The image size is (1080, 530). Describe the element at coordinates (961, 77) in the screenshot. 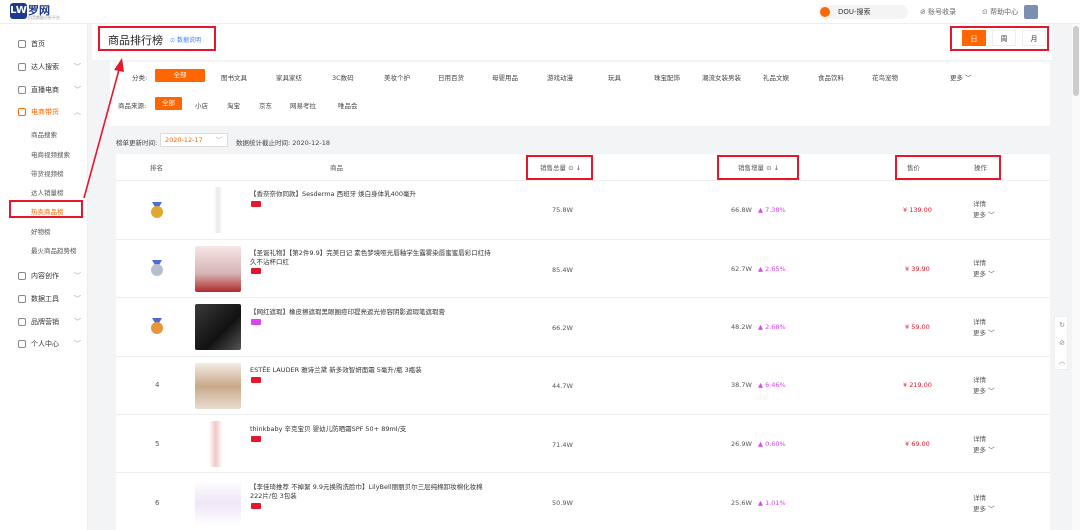

I see `category-more: 更多 ﹀` at that location.